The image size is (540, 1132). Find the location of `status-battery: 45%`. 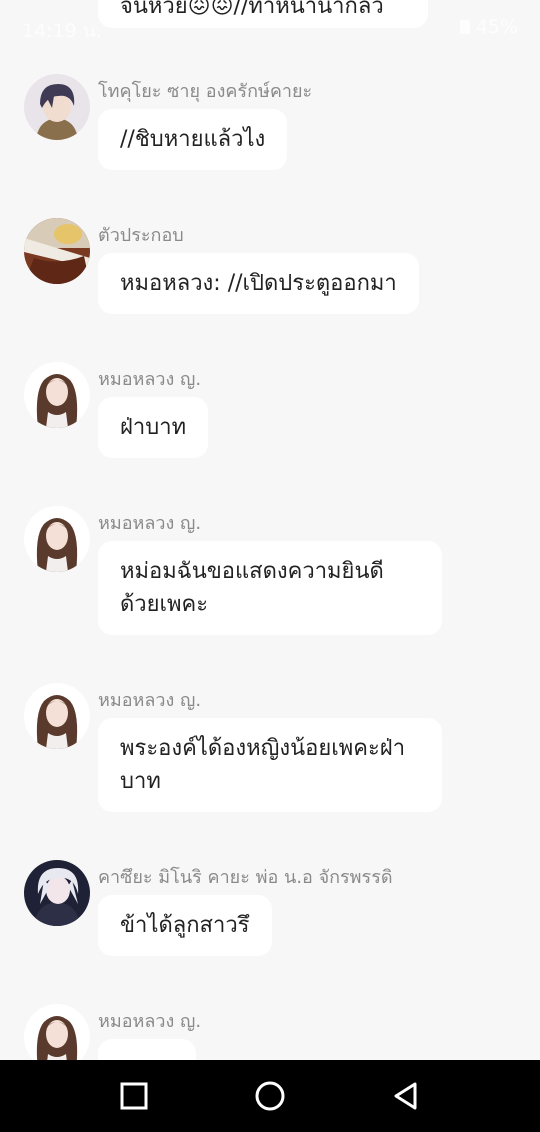

status-battery: 45% is located at coordinates (488, 27).